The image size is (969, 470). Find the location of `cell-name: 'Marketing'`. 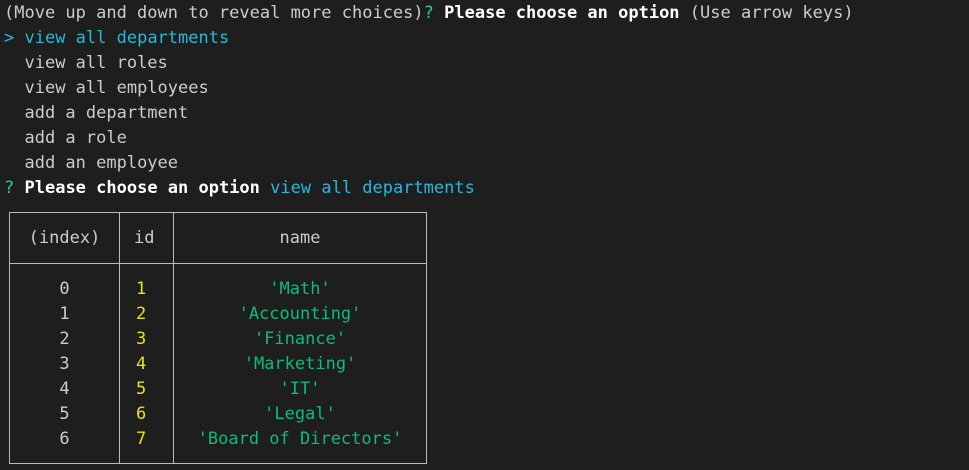

cell-name: 'Marketing' is located at coordinates (300, 364).